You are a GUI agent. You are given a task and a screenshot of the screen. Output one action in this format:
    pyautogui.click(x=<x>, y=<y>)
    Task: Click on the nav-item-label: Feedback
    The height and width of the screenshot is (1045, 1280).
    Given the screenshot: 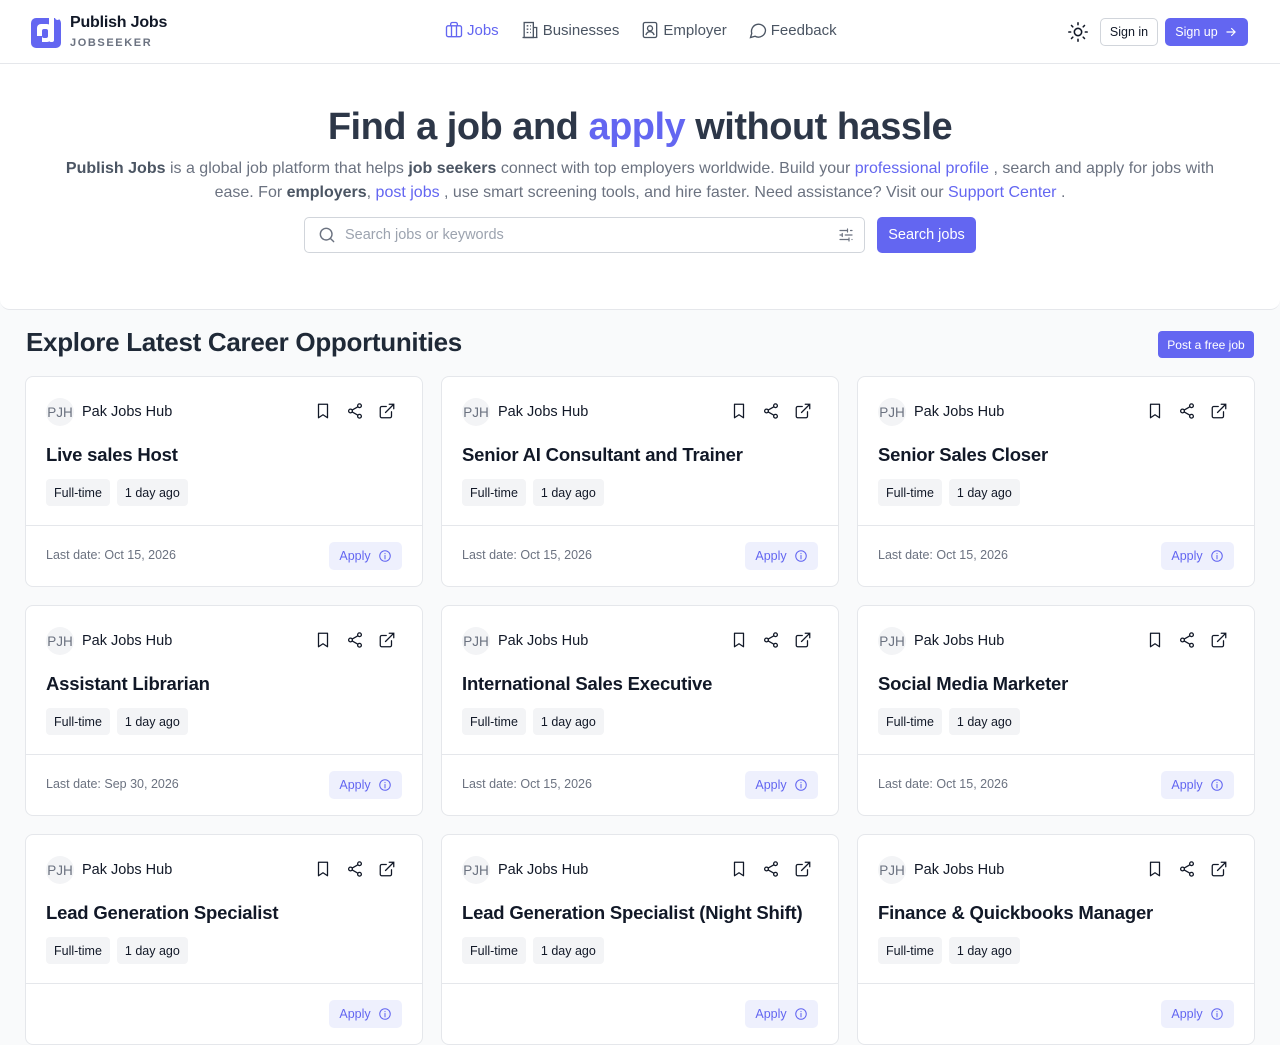 What is the action you would take?
    pyautogui.click(x=803, y=30)
    